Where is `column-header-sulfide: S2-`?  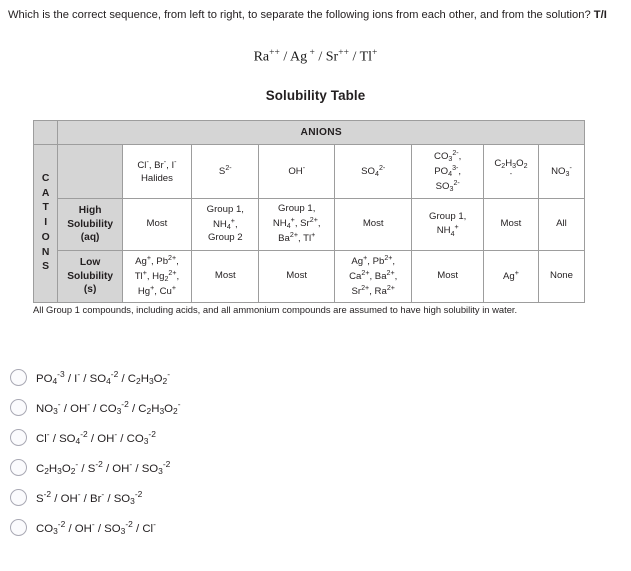 column-header-sulfide: S2- is located at coordinates (225, 171).